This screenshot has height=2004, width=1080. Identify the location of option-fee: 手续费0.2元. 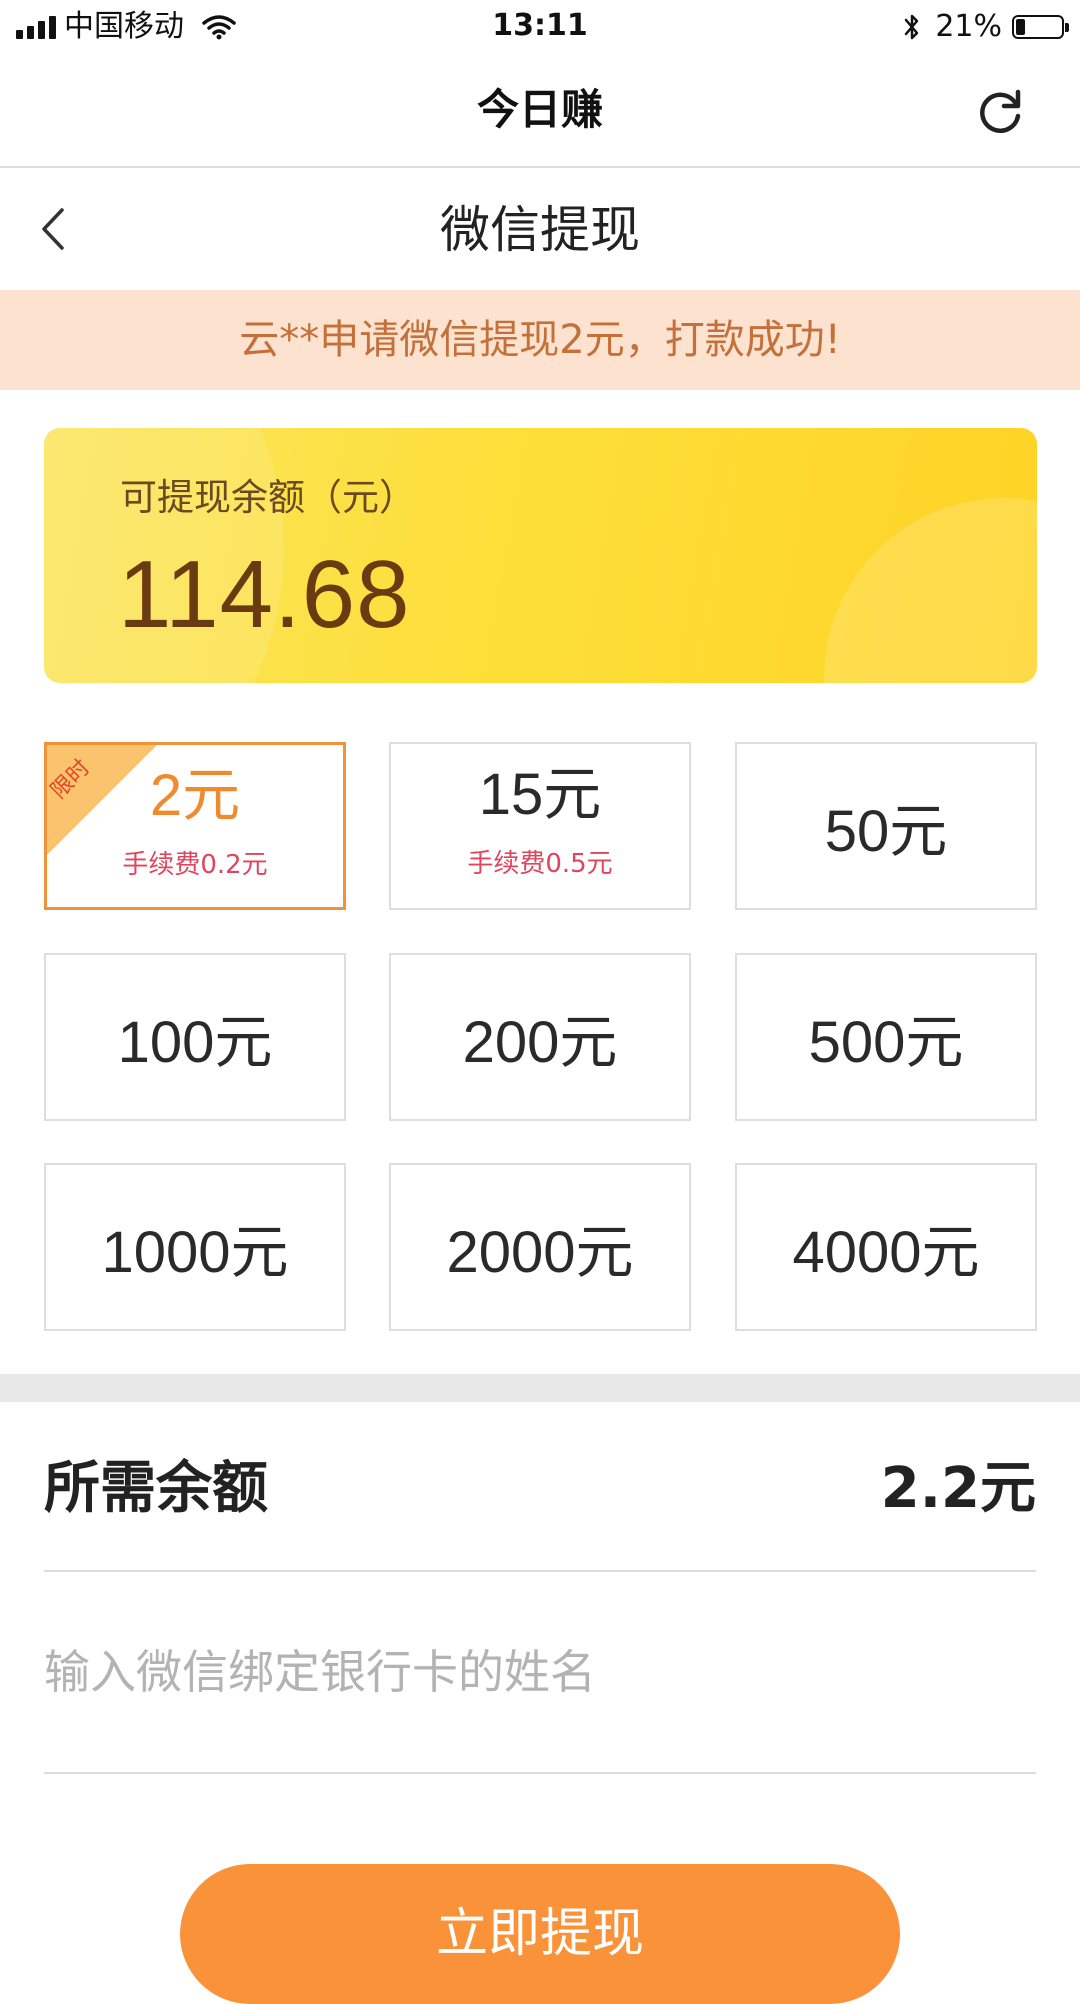
(195, 865).